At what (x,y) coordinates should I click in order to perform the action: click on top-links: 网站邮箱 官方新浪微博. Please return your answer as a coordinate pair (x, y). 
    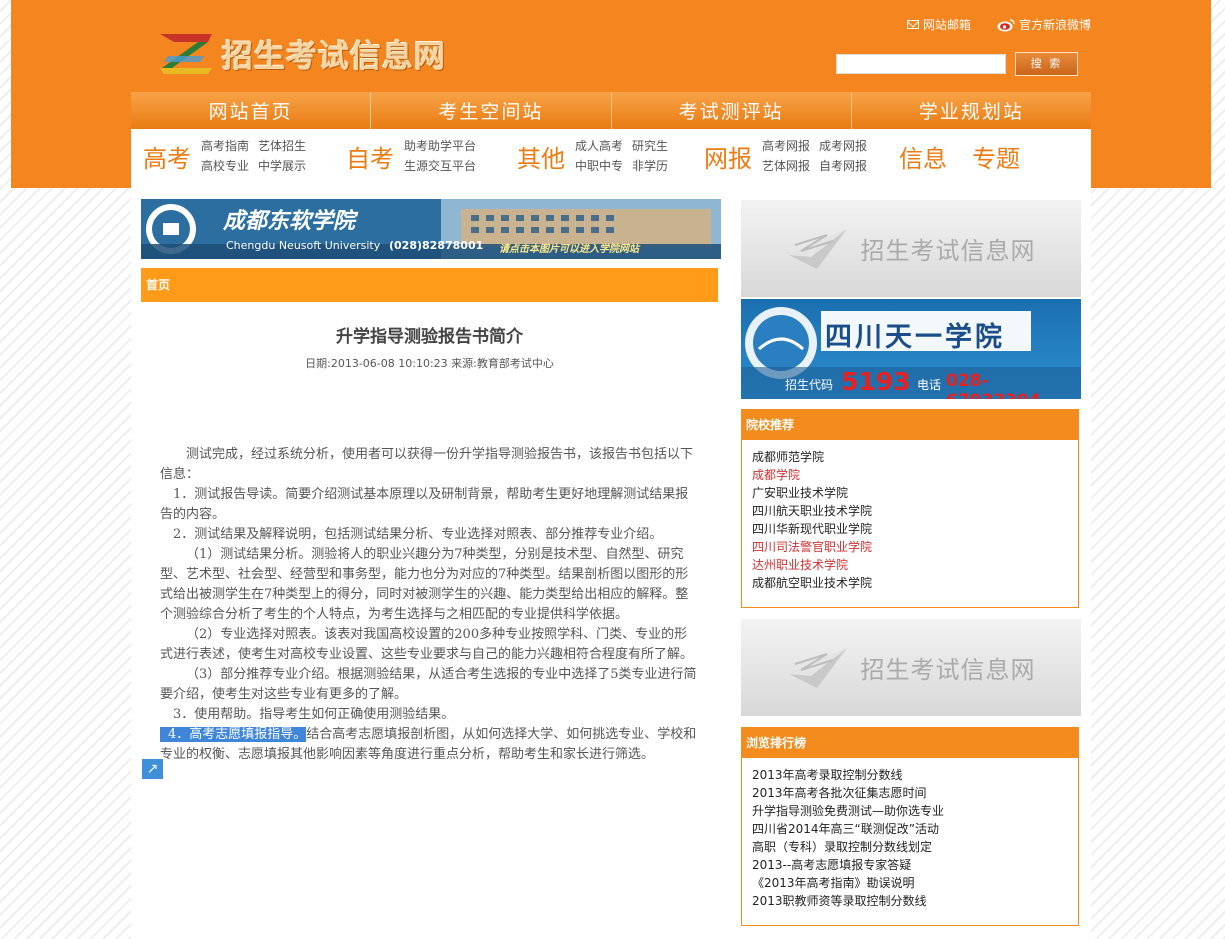
    Looking at the image, I should click on (998, 24).